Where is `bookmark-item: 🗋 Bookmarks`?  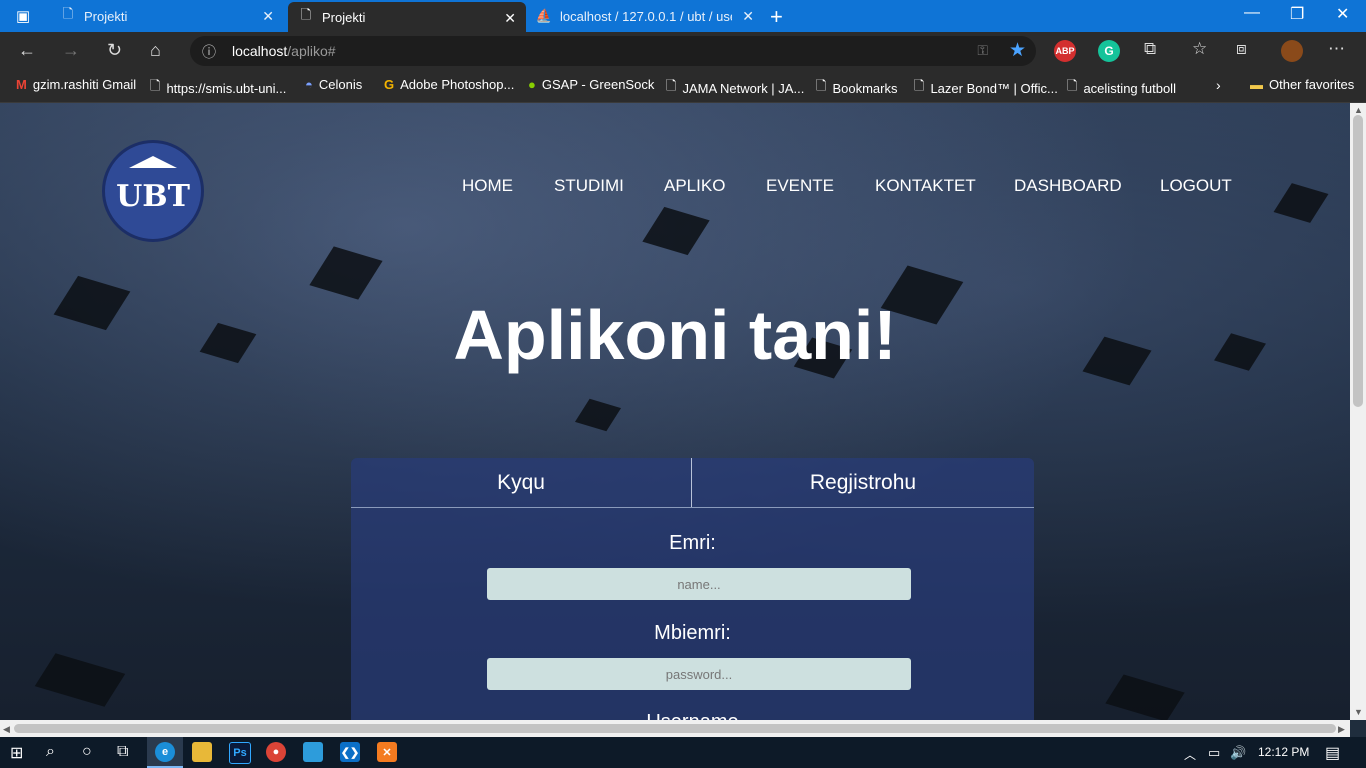
bookmark-item: 🗋 Bookmarks is located at coordinates (856, 88).